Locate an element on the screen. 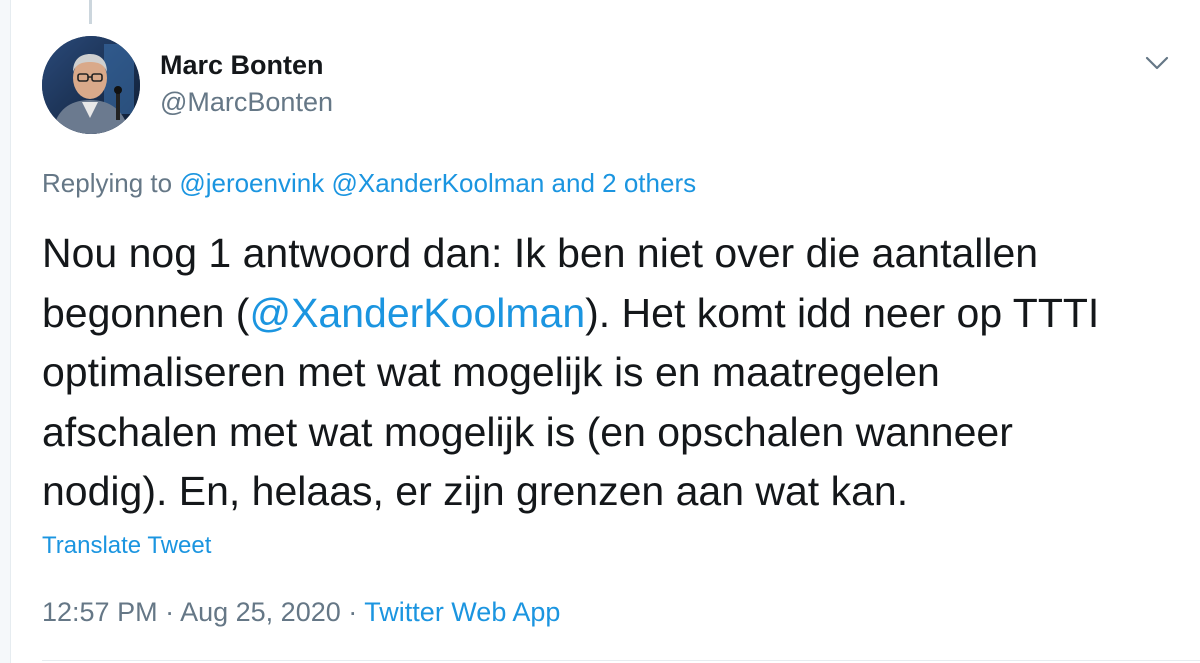 This screenshot has height=663, width=1200. thread-connector-line is located at coordinates (90, 12).